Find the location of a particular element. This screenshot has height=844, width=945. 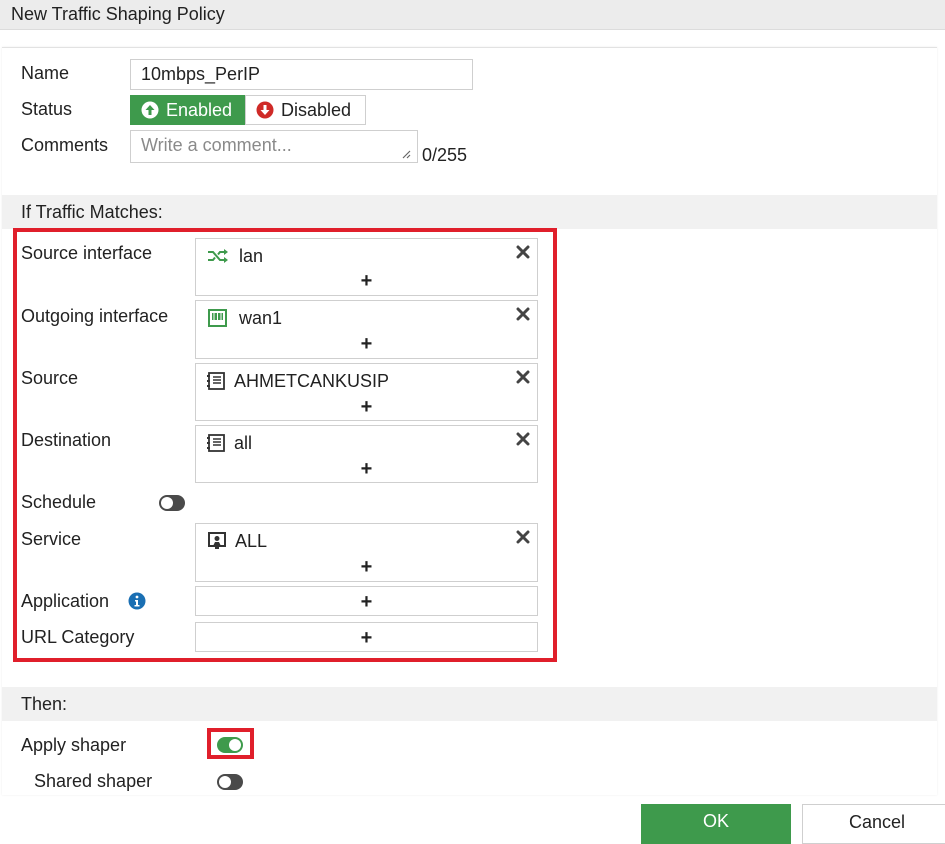

interface-shuffle-icon is located at coordinates (218, 256).